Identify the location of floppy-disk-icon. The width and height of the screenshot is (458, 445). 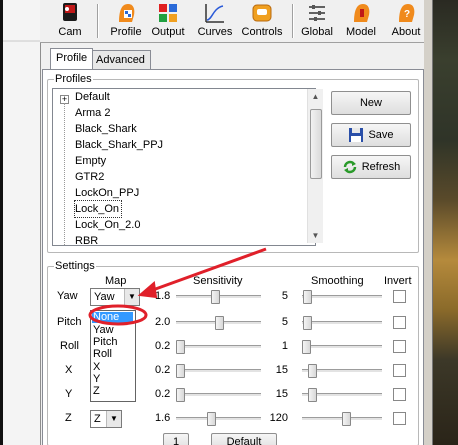
(356, 135).